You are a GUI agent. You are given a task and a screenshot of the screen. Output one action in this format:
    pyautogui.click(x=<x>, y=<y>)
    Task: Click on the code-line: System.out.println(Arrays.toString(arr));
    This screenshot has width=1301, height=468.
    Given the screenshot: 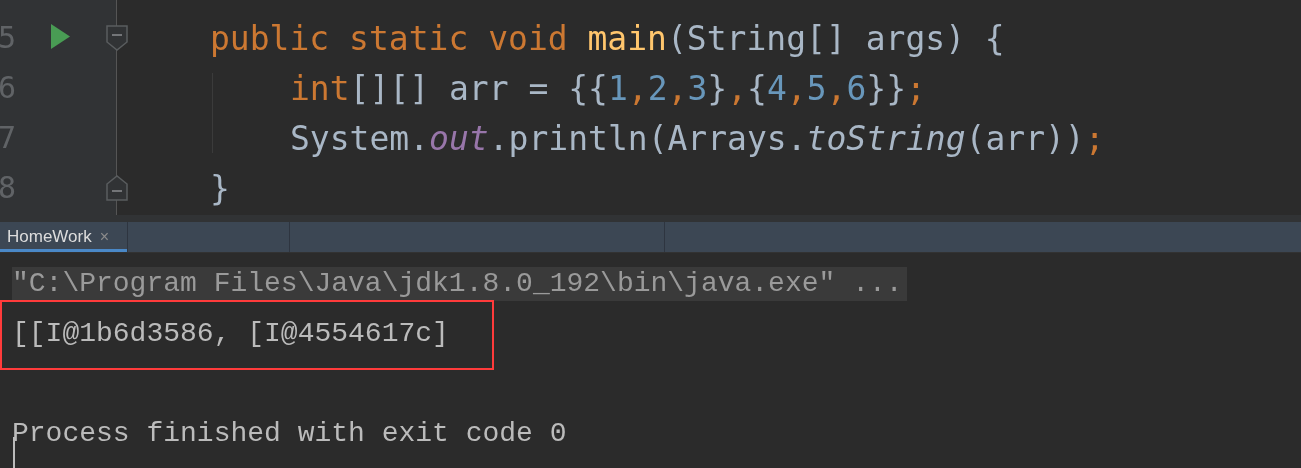 What is the action you would take?
    pyautogui.click(x=697, y=138)
    